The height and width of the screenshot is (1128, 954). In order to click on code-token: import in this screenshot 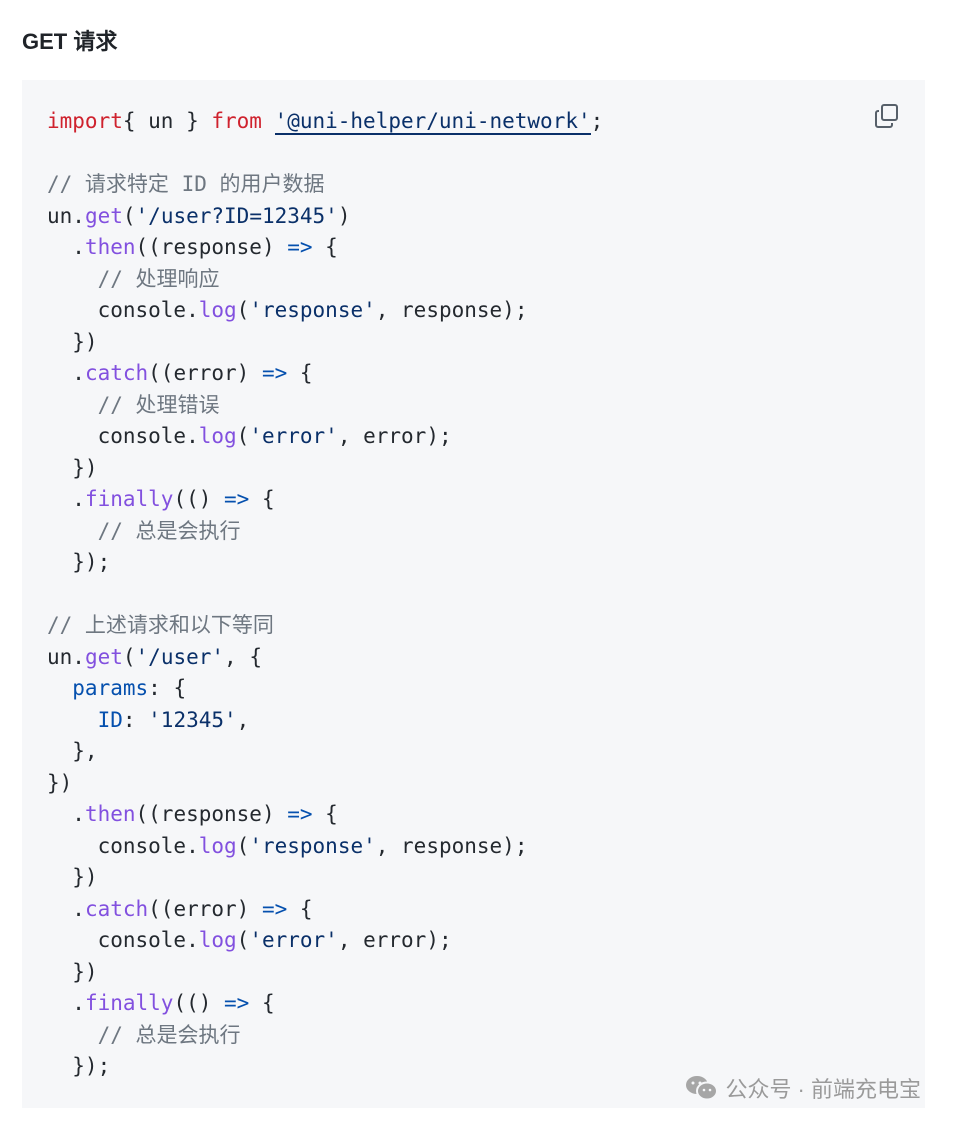, I will do `click(85, 121)`.